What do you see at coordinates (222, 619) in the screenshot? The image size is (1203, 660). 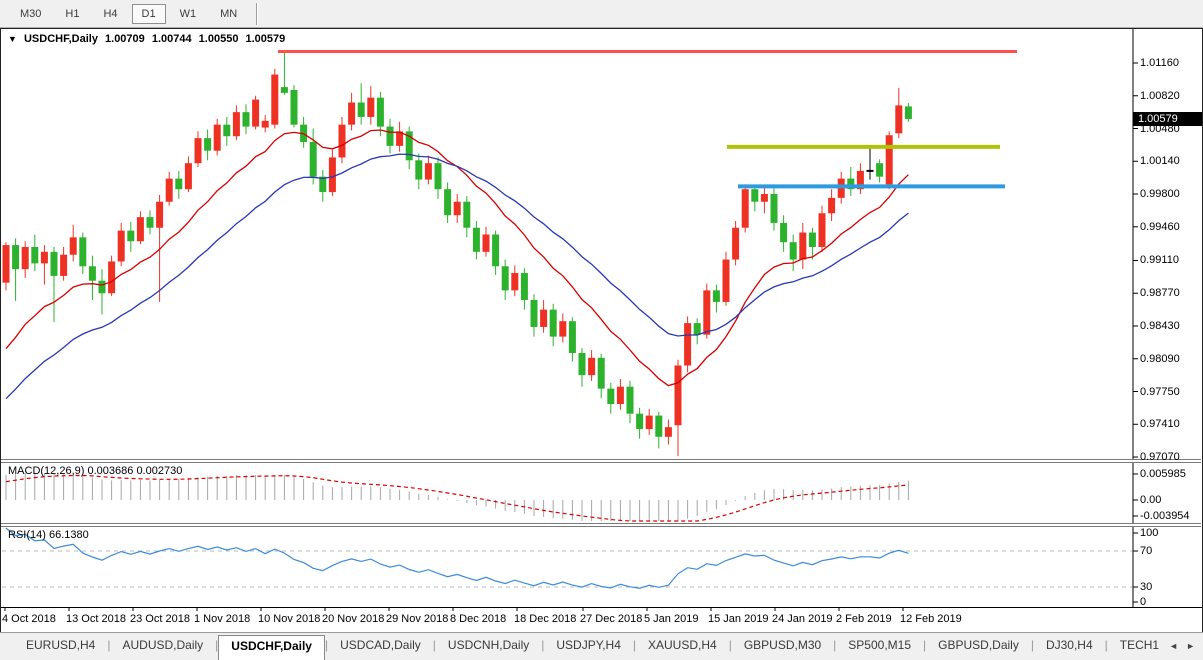 I see `date-tick-label: 1 Nov 2018` at bounding box center [222, 619].